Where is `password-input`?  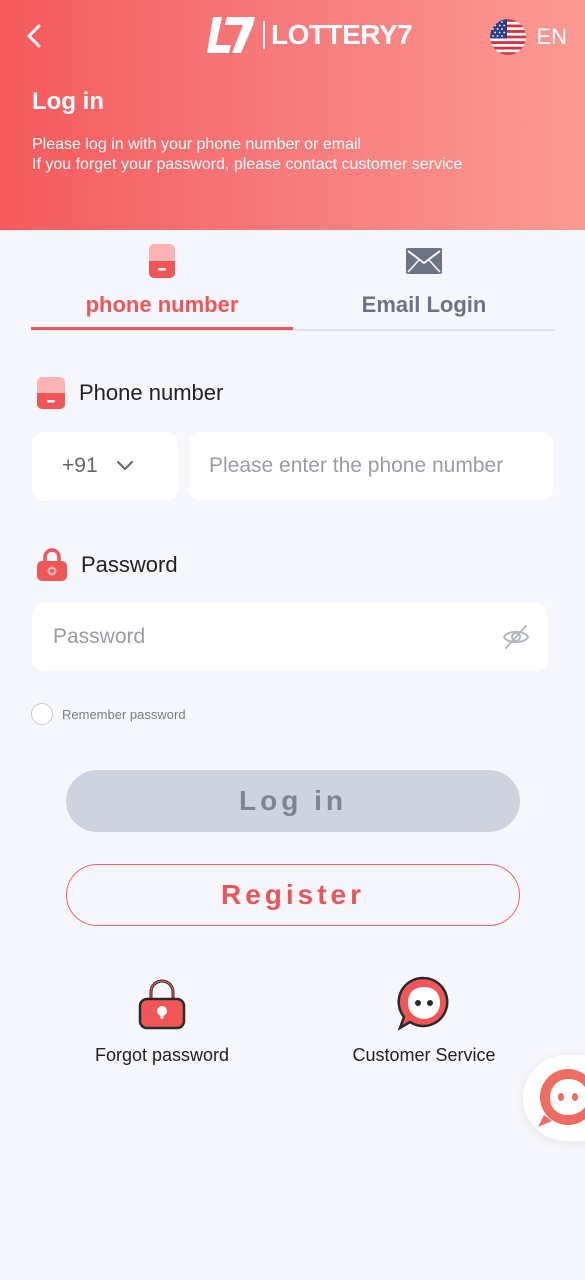
password-input is located at coordinates (290, 637).